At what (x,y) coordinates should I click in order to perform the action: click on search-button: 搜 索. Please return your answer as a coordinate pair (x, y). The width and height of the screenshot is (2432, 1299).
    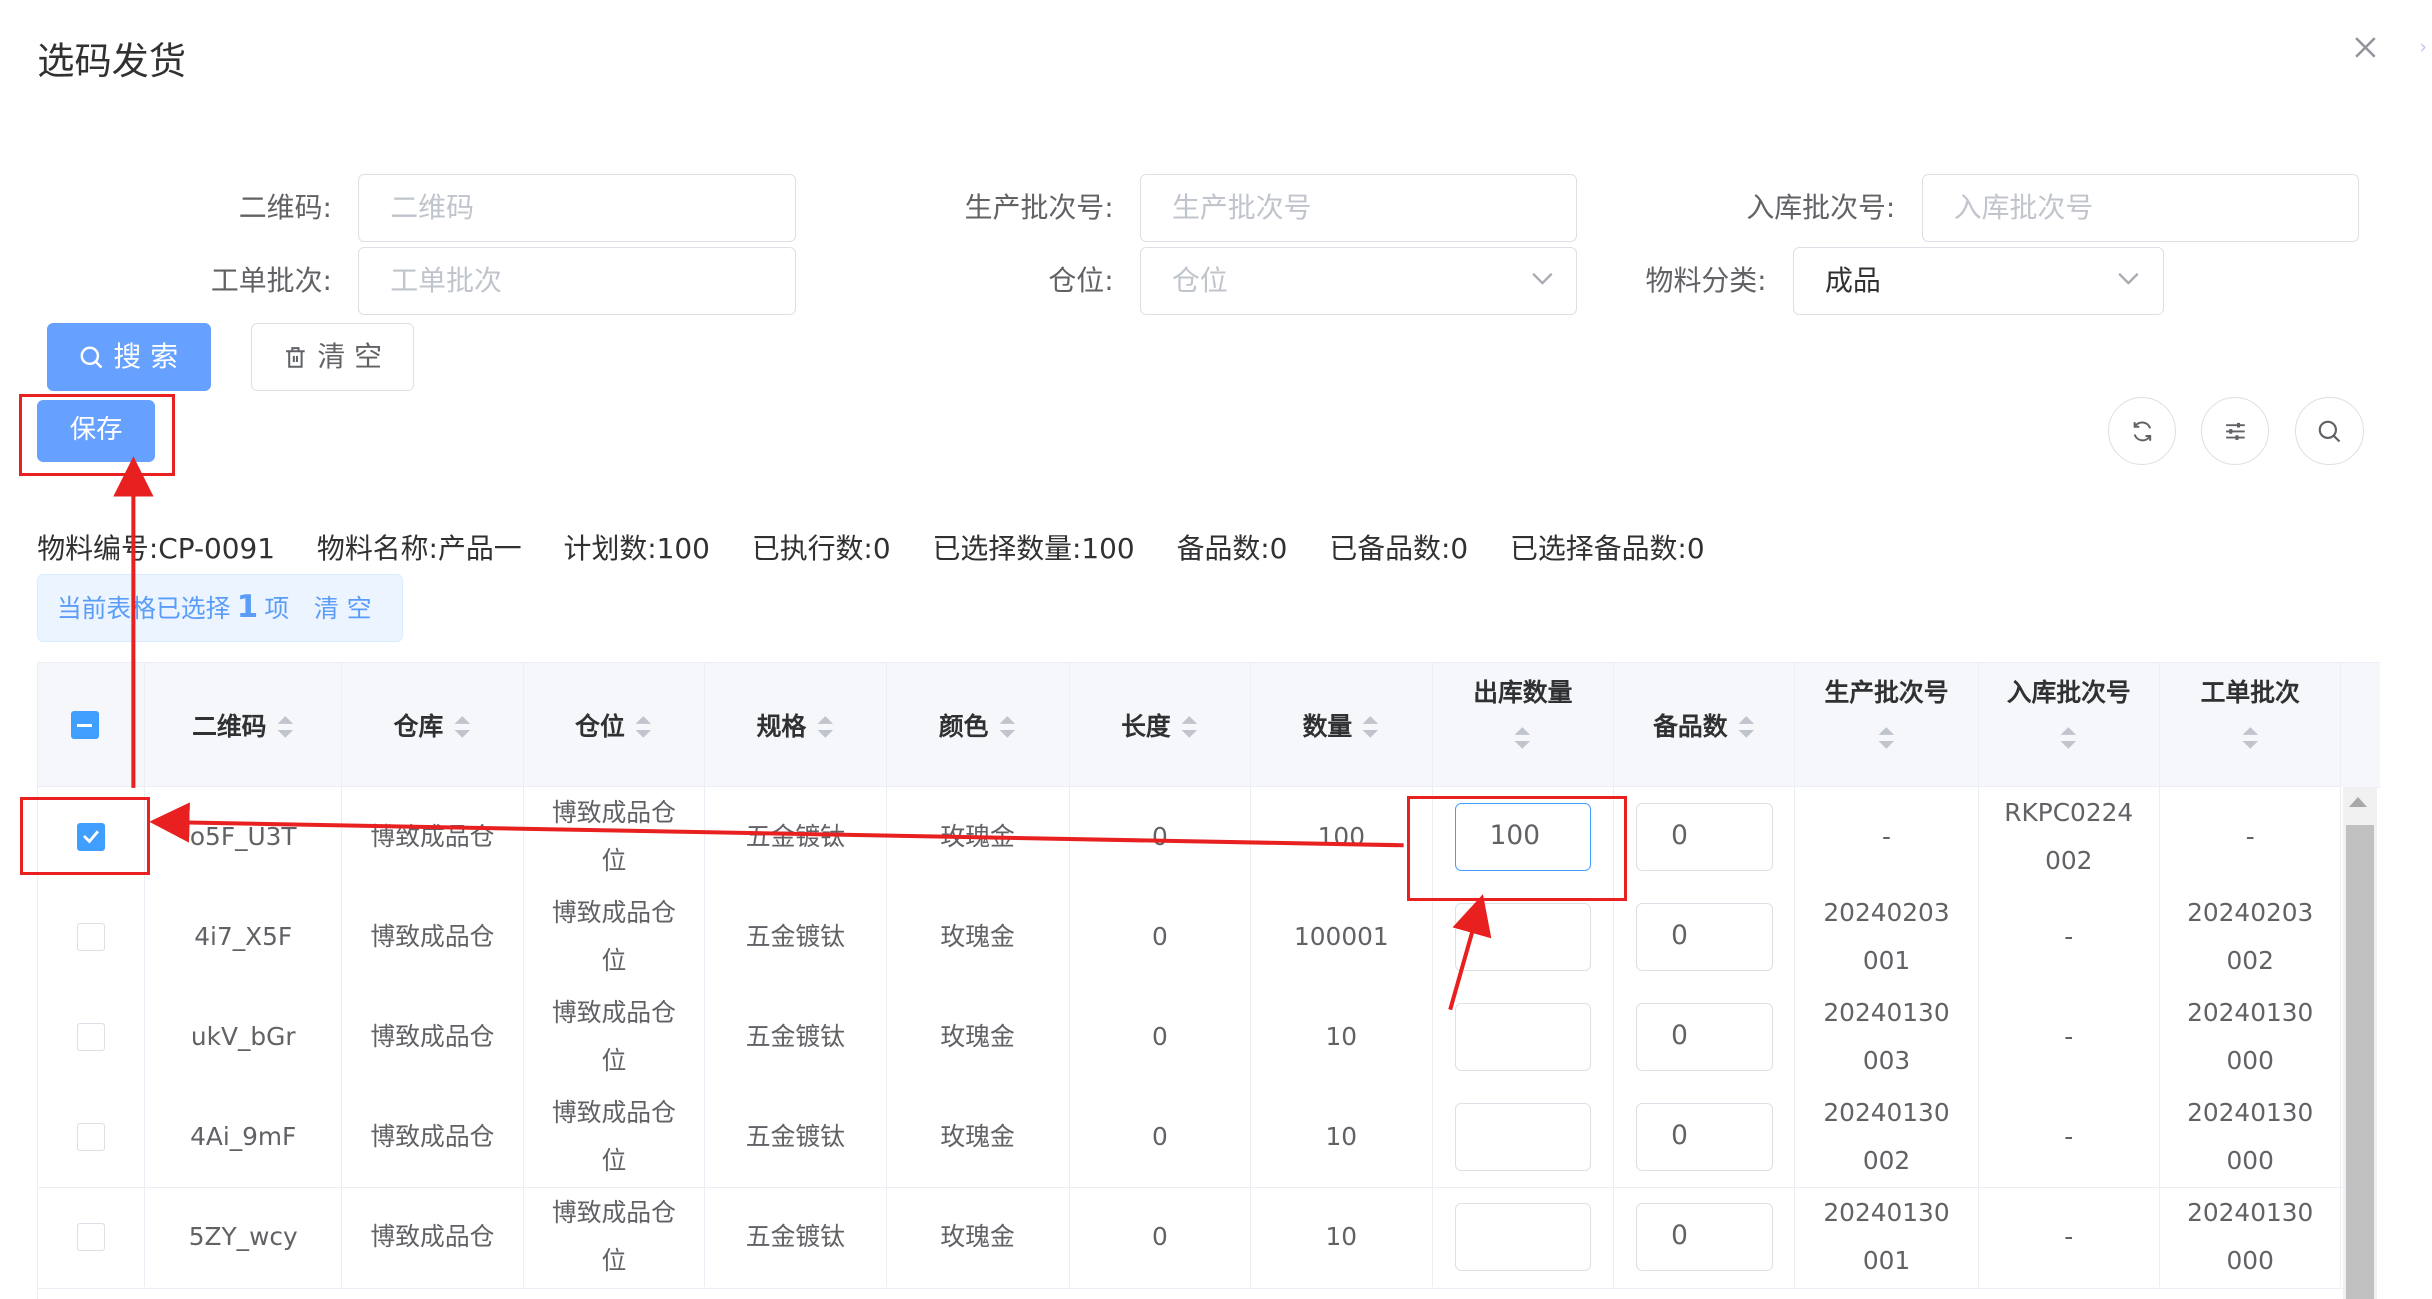
    Looking at the image, I should click on (128, 356).